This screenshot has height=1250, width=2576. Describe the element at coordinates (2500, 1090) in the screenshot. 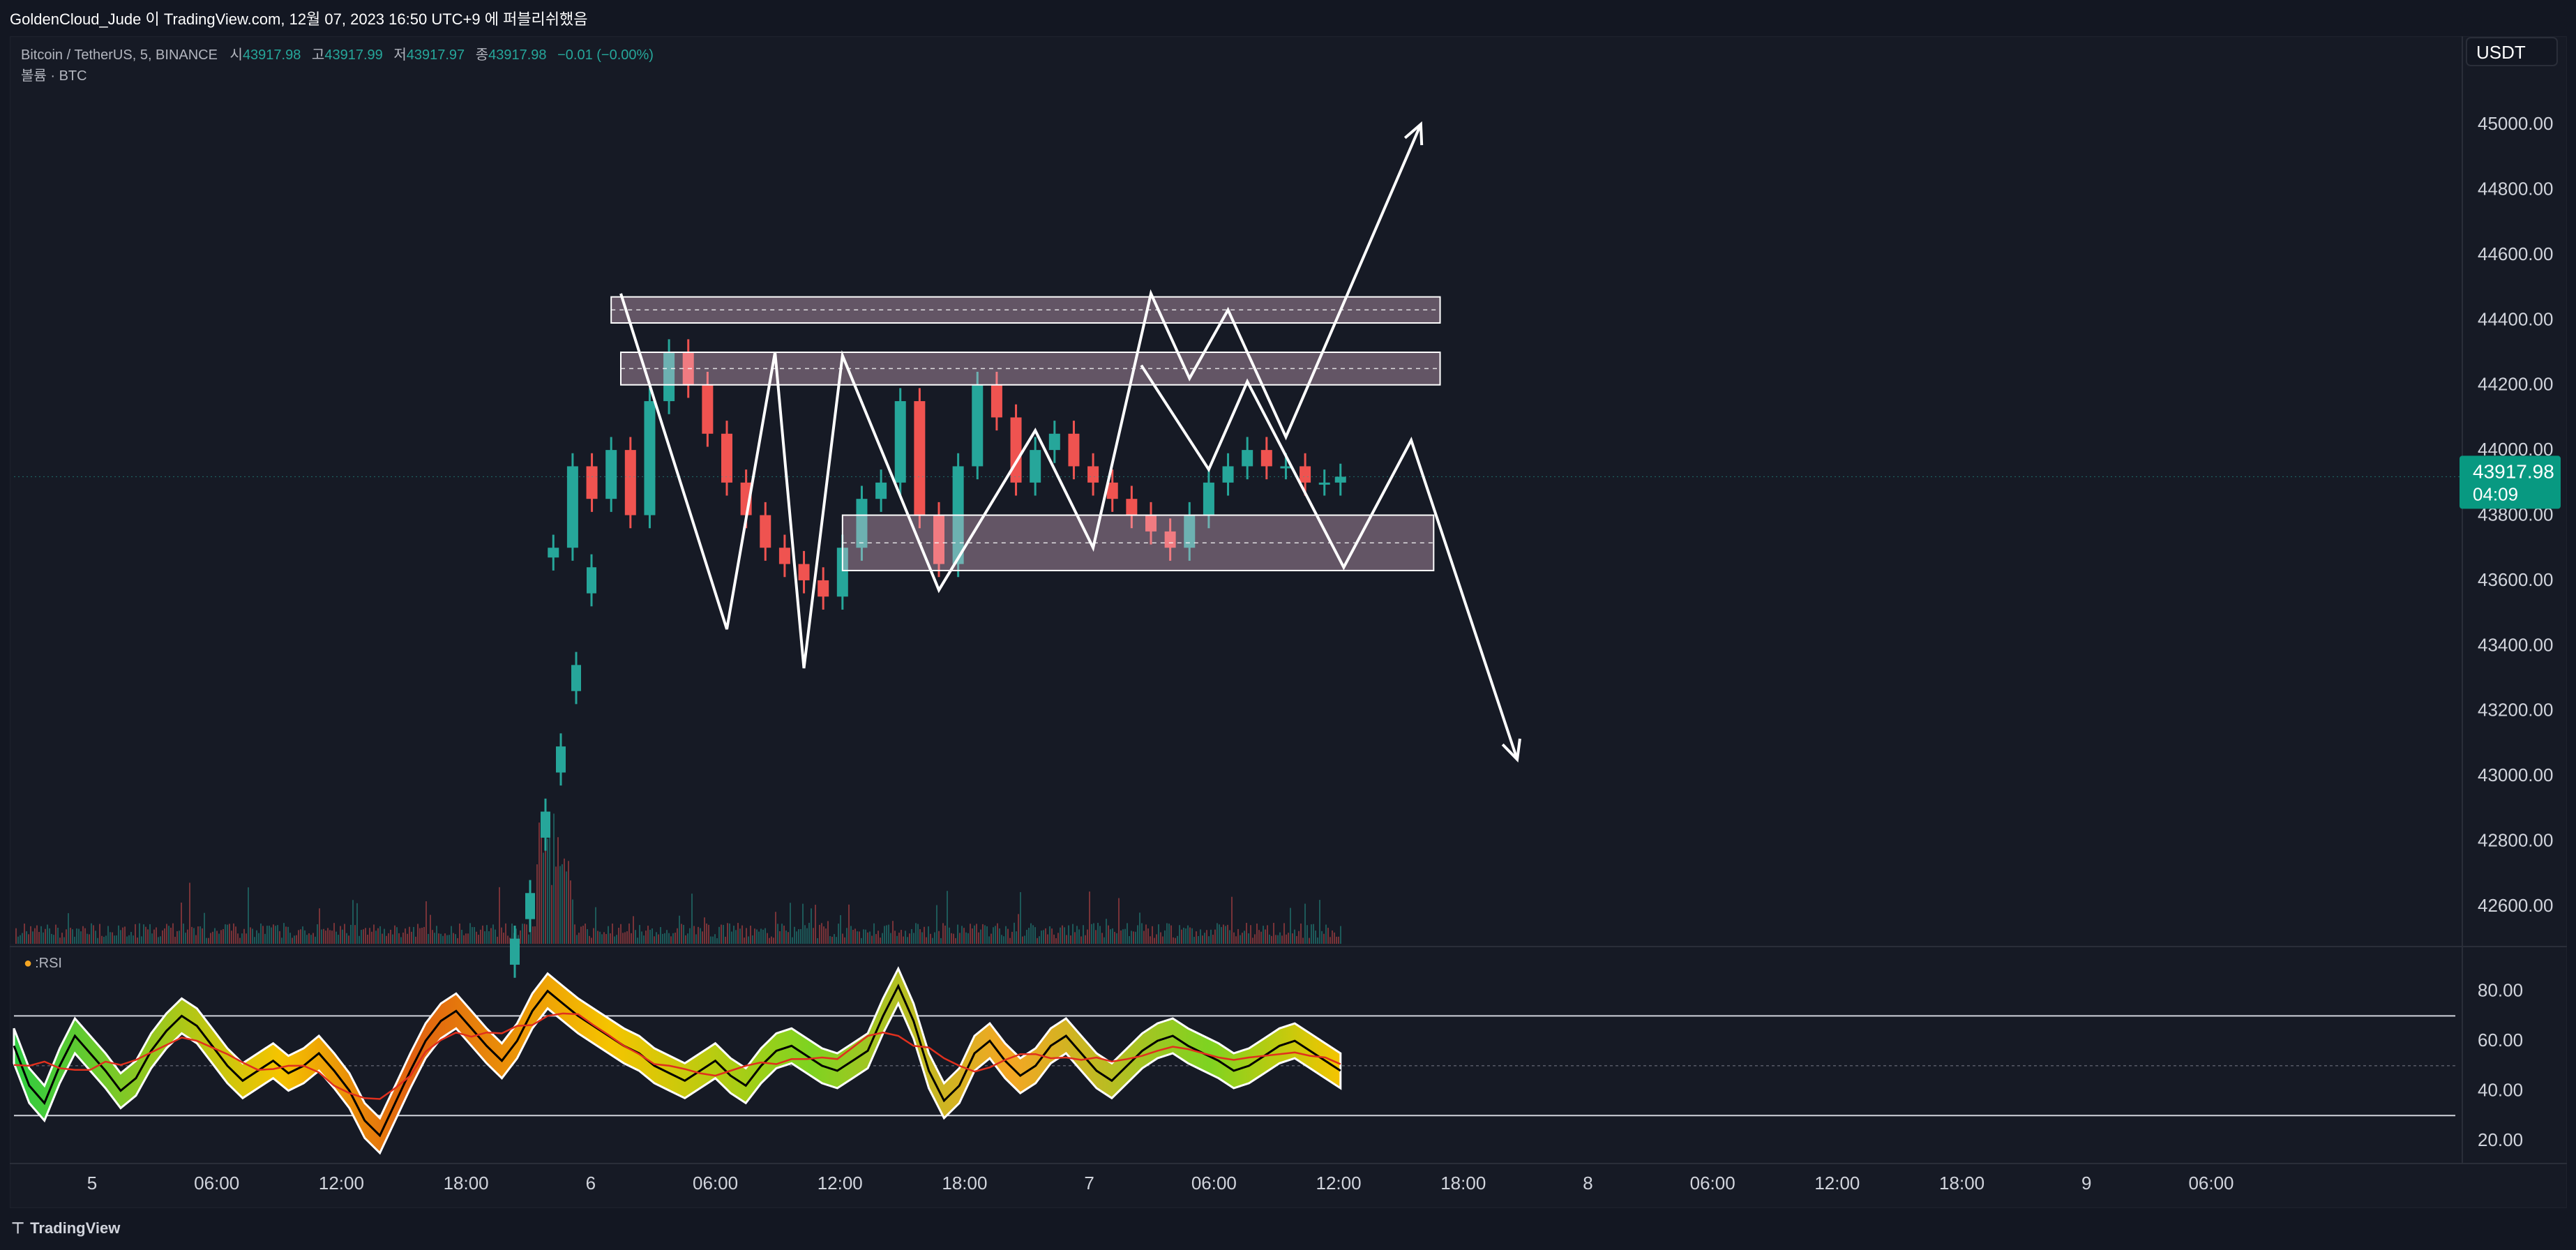

I see `rsi-tick-label: 40.00` at that location.